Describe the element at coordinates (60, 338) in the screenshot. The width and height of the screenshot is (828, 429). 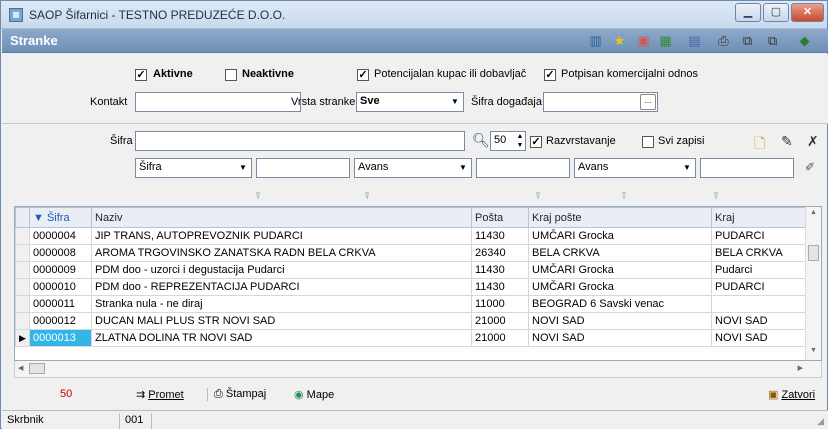
I see `cell-sifra: 0000013` at that location.